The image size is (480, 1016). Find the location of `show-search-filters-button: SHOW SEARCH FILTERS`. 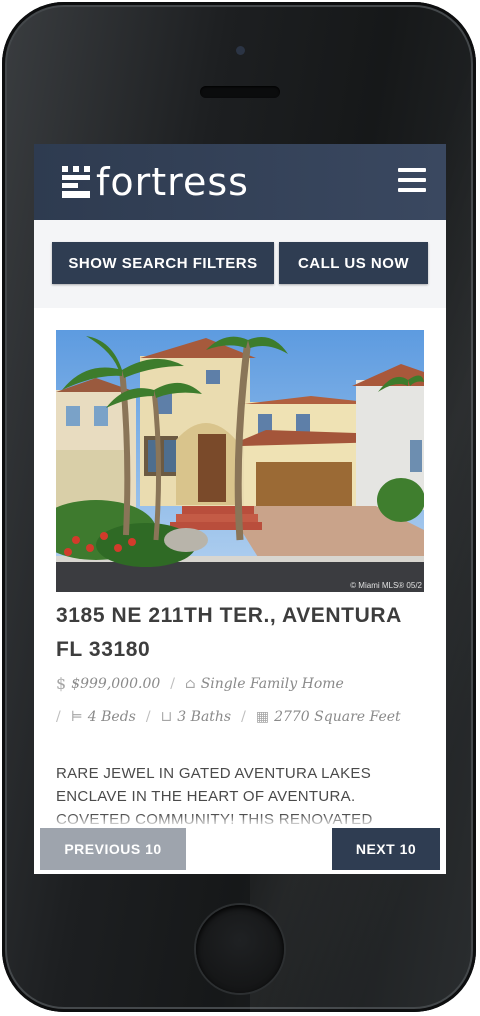

show-search-filters-button: SHOW SEARCH FILTERS is located at coordinates (163, 263).